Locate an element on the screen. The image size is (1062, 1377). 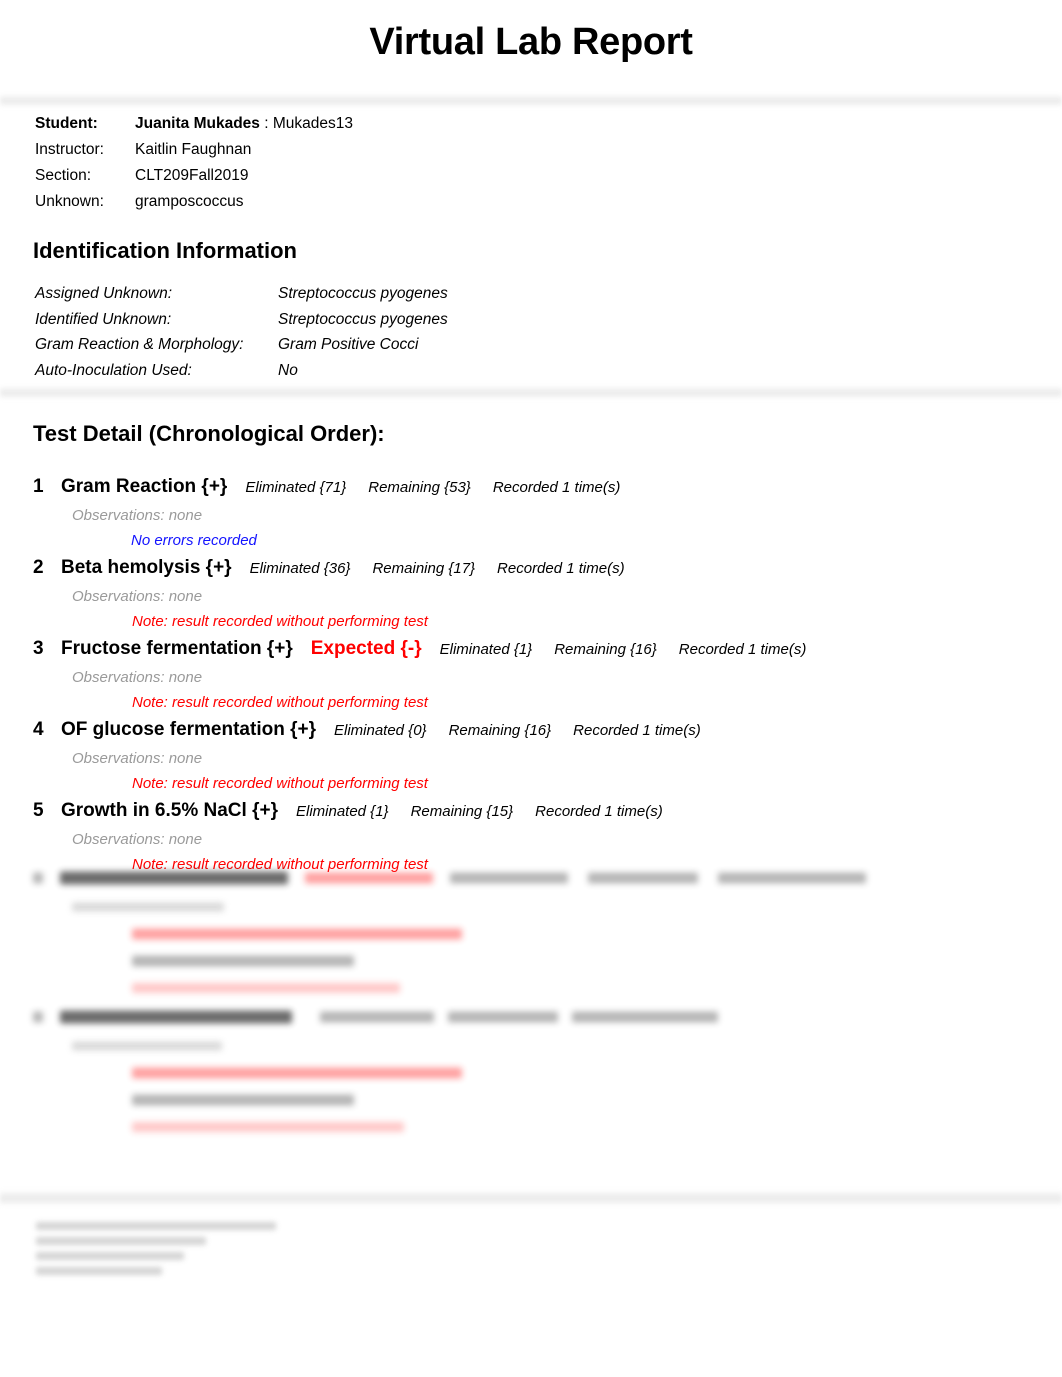
test-name: Beta hemolysis {+} is located at coordinates (146, 567).